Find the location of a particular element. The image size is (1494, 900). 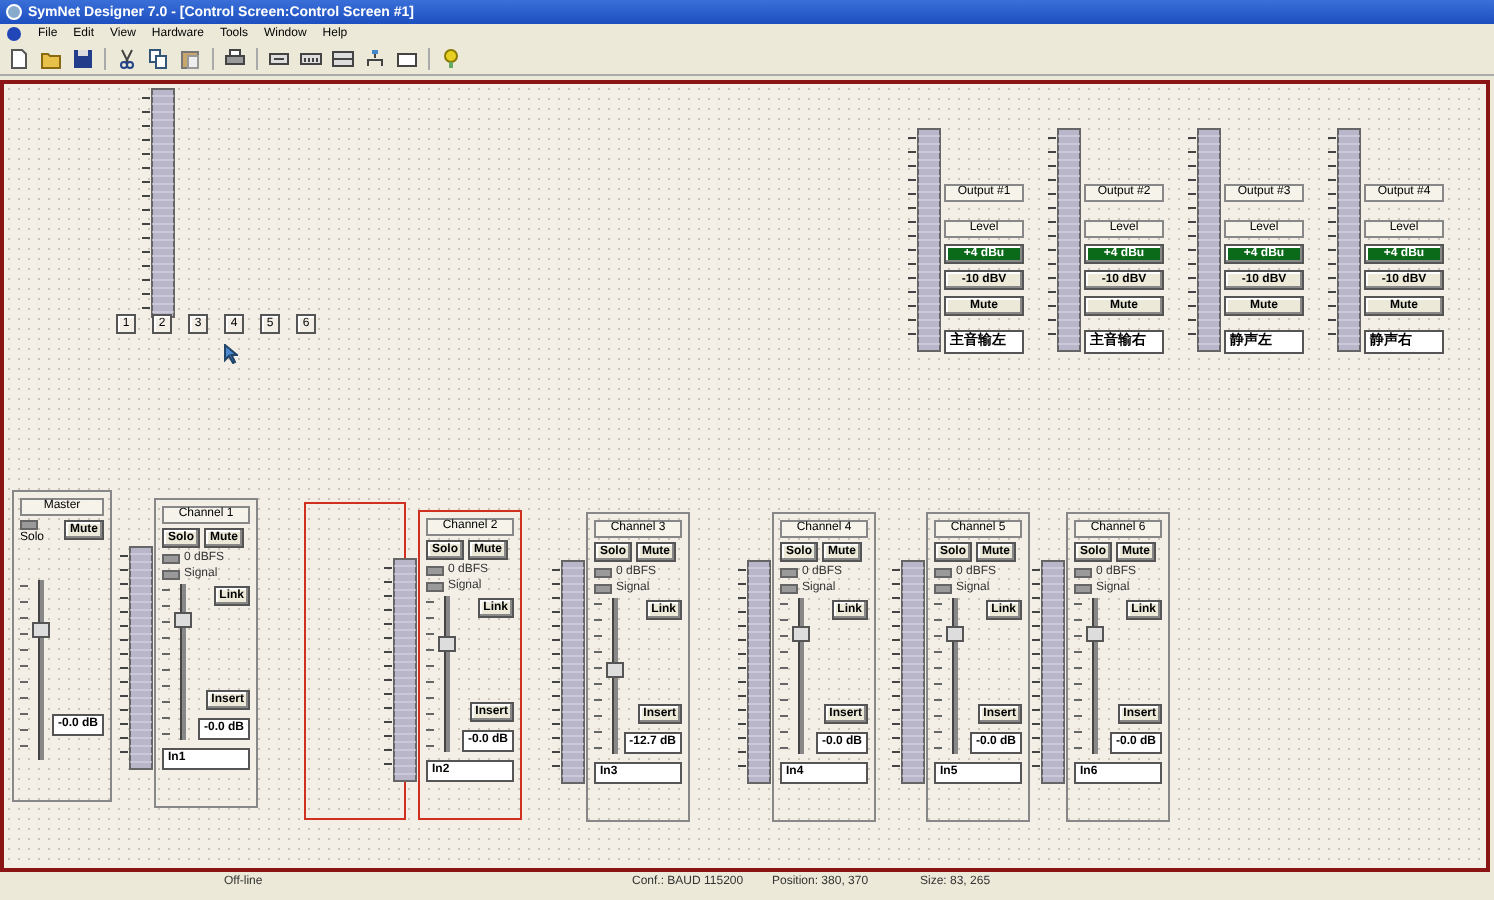

save-icon is located at coordinates (83, 59).